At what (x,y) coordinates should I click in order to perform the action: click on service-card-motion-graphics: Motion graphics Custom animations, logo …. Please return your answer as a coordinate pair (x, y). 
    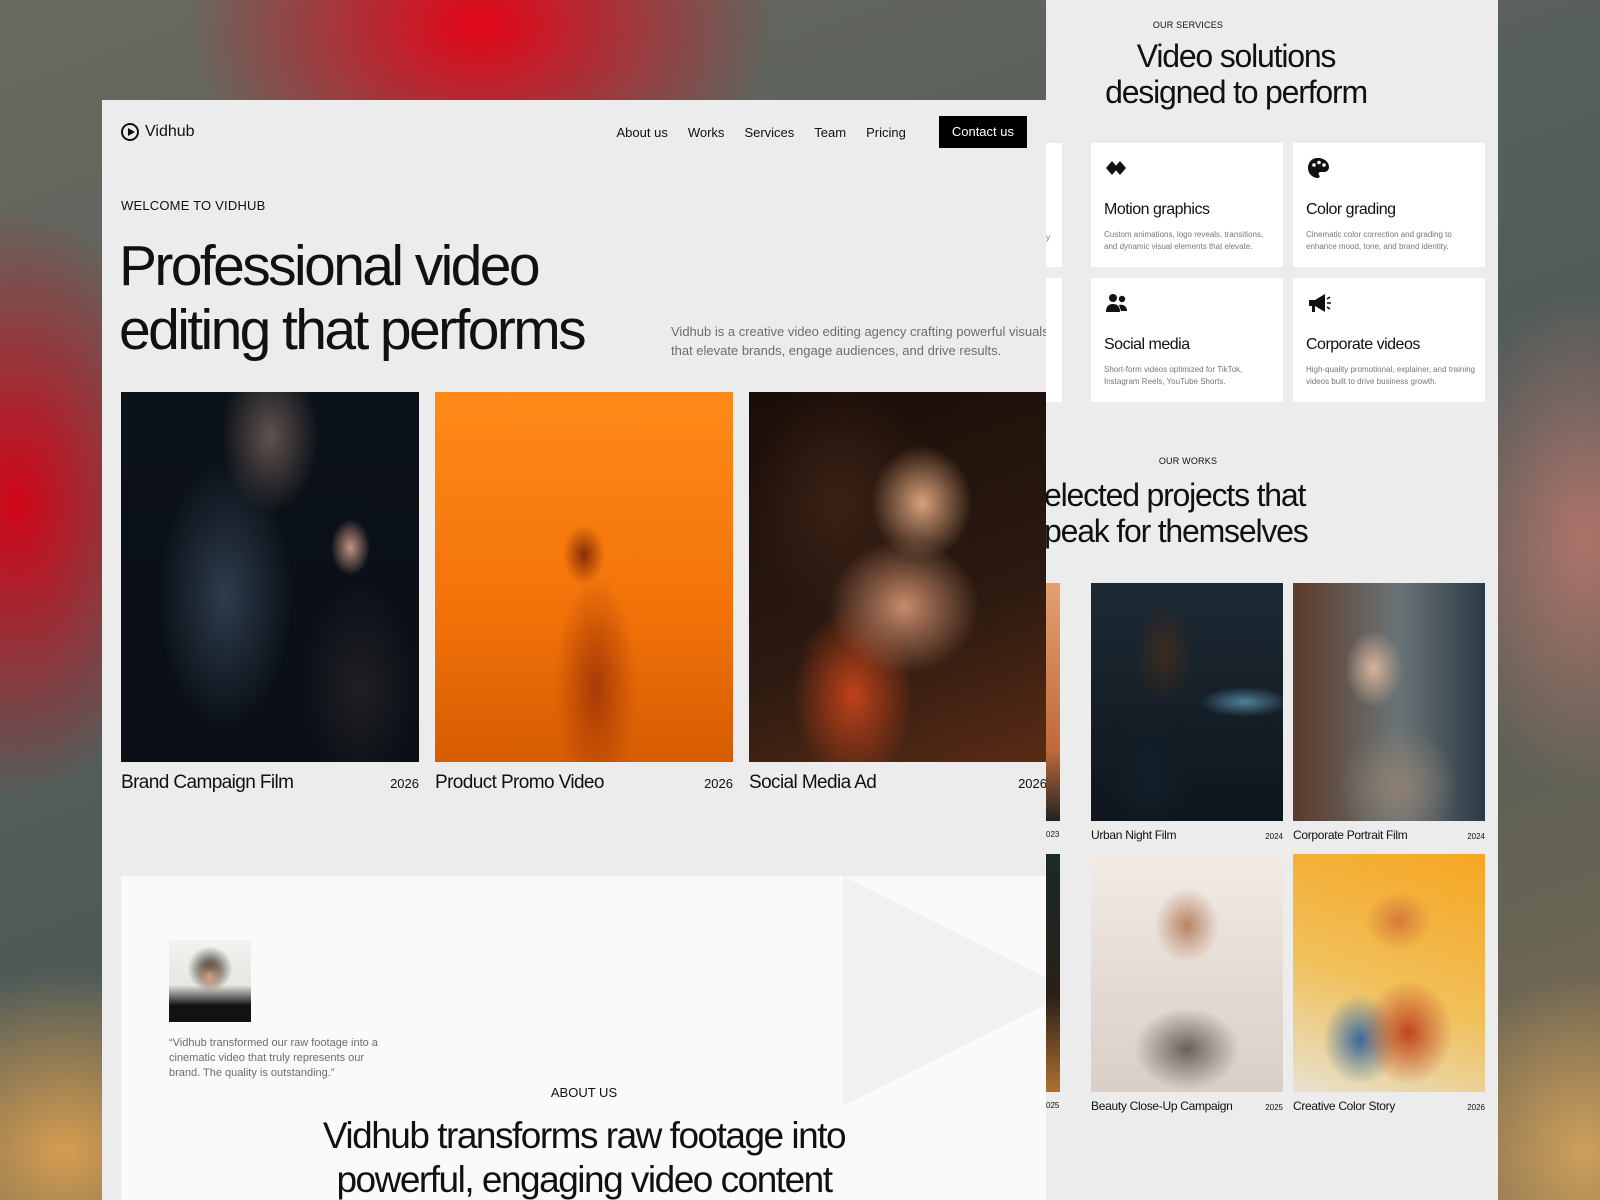
    Looking at the image, I should click on (1187, 205).